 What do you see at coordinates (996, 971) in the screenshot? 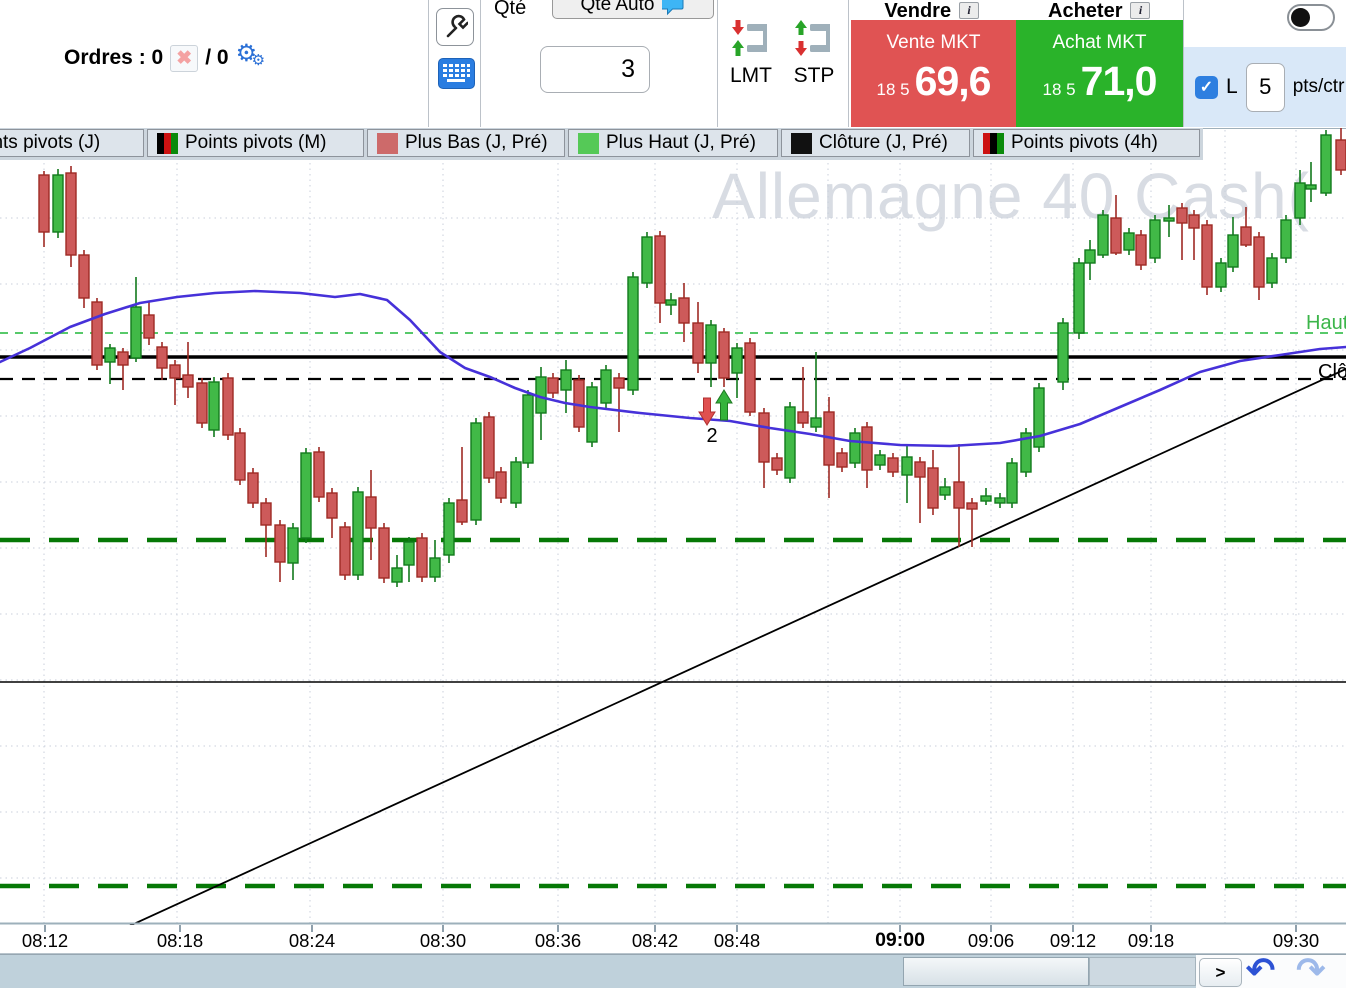
I see `scrollbar-thumb` at bounding box center [996, 971].